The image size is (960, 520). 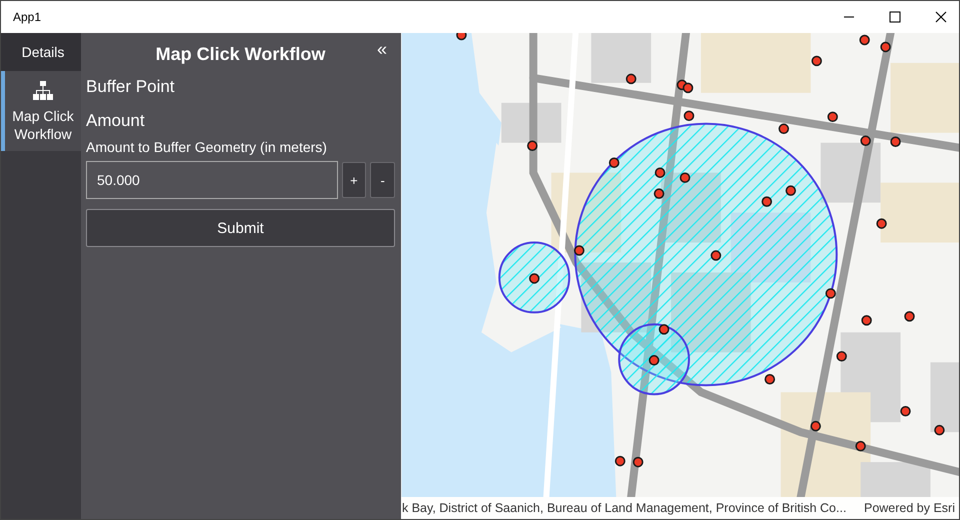 What do you see at coordinates (241, 54) in the screenshot?
I see `panel-title: Map Click Workflow` at bounding box center [241, 54].